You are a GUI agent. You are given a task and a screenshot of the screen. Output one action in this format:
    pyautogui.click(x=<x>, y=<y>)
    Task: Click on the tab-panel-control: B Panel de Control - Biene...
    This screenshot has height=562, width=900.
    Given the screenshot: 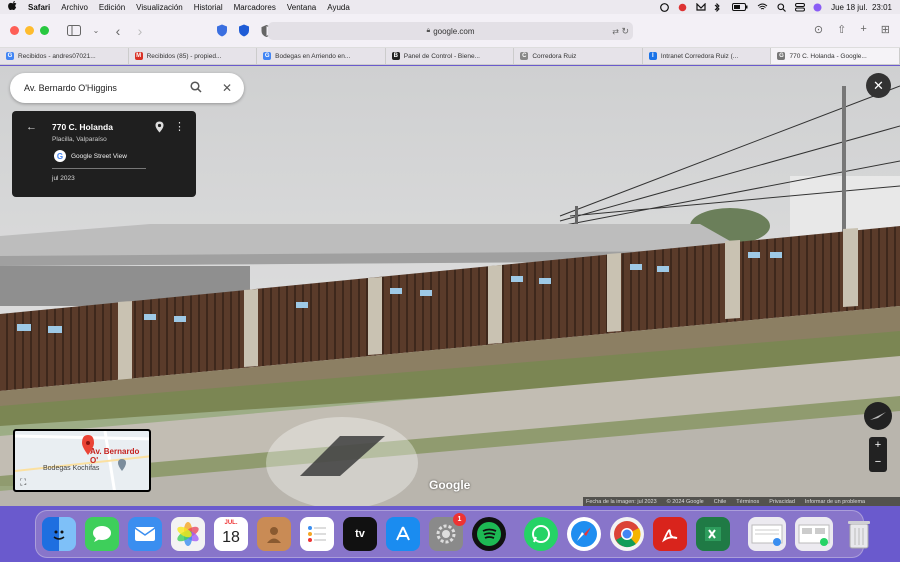 What is the action you would take?
    pyautogui.click(x=450, y=56)
    